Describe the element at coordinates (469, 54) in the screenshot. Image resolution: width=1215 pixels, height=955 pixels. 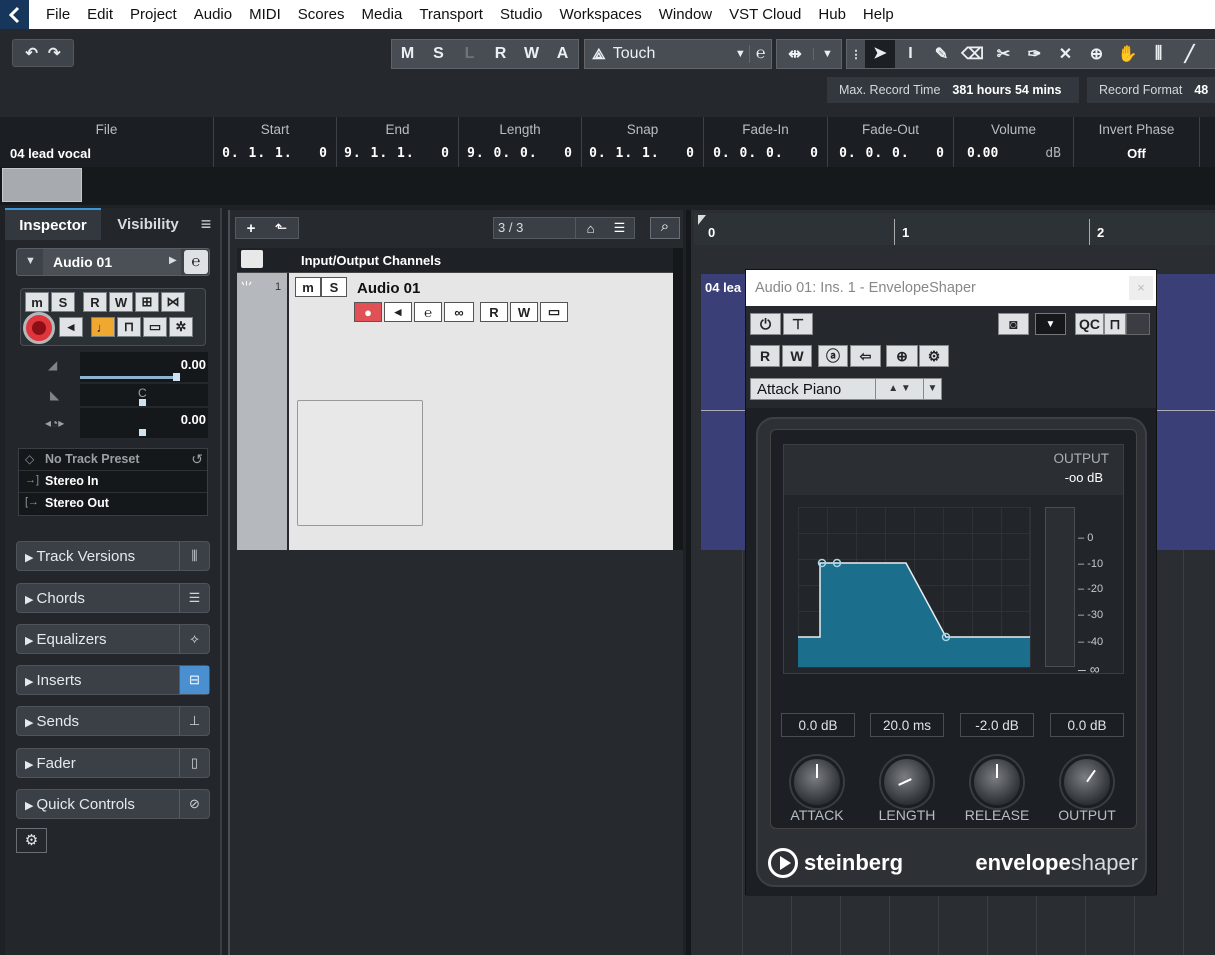
I see `listen-button: L` at that location.